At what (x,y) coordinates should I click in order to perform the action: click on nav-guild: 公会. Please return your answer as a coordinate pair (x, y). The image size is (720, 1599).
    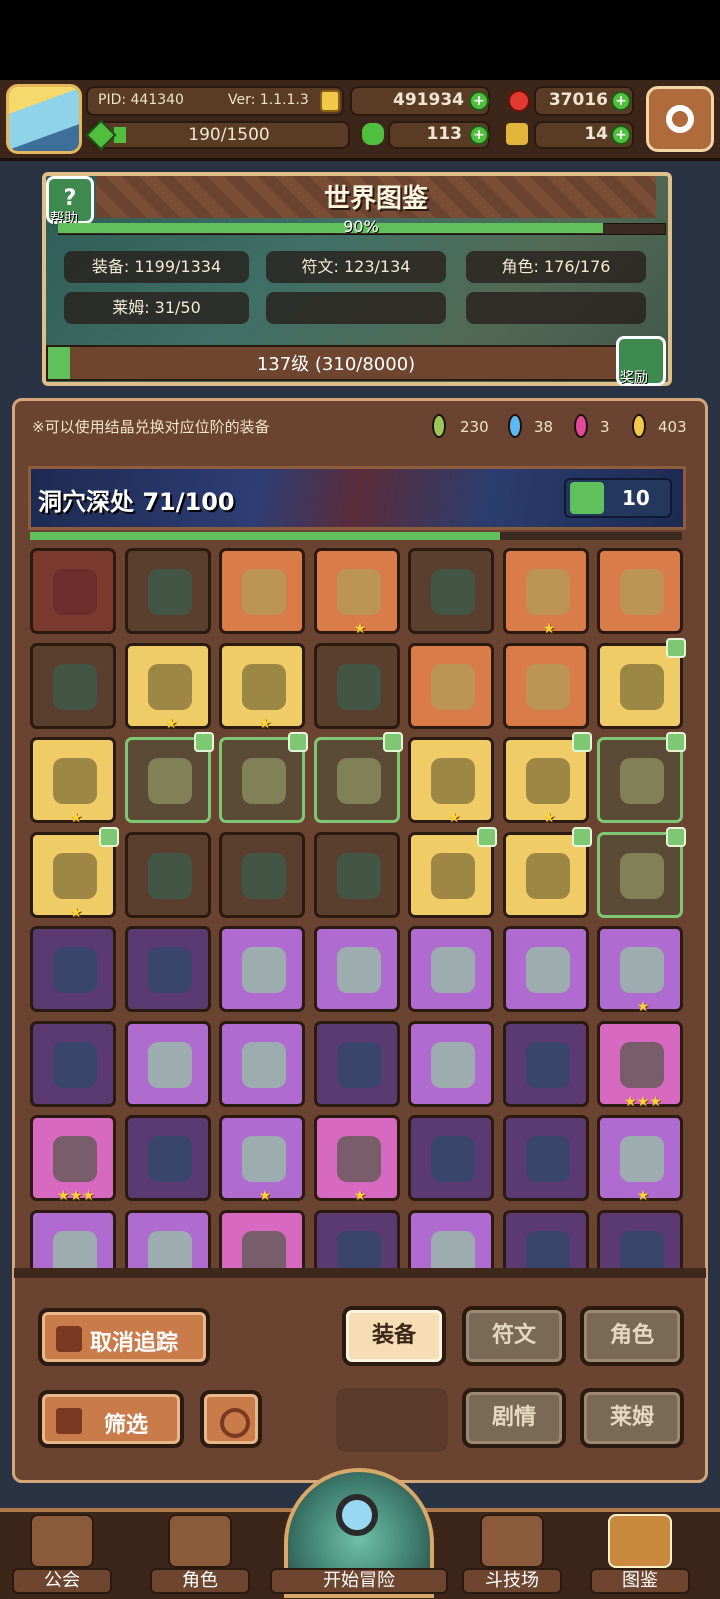
    Looking at the image, I should click on (62, 1551).